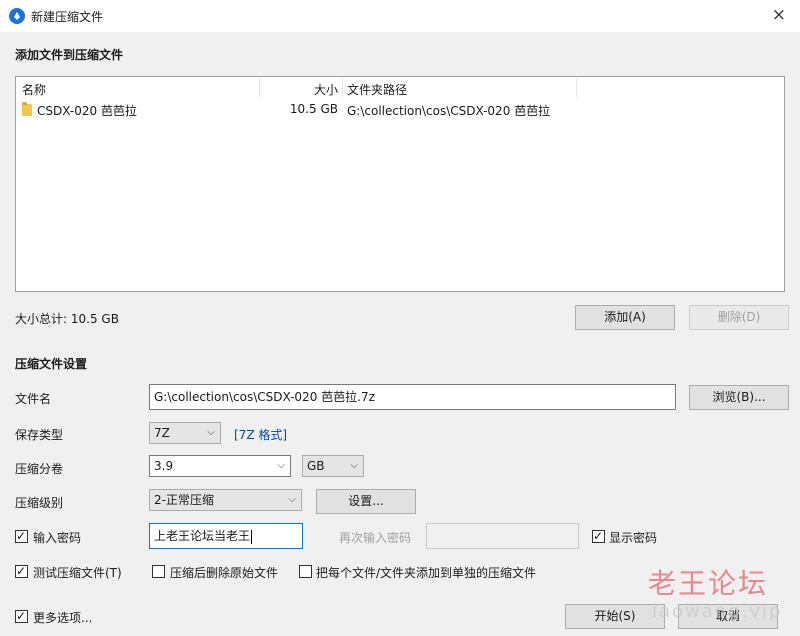 This screenshot has width=800, height=636. I want to click on file-list-header: 名称 大小 文件夹路径, so click(400, 87).